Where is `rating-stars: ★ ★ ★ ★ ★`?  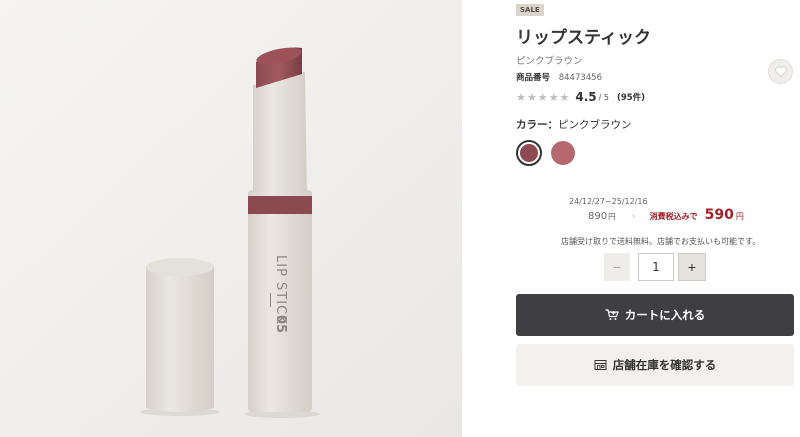 rating-stars: ★ ★ ★ ★ ★ is located at coordinates (542, 97).